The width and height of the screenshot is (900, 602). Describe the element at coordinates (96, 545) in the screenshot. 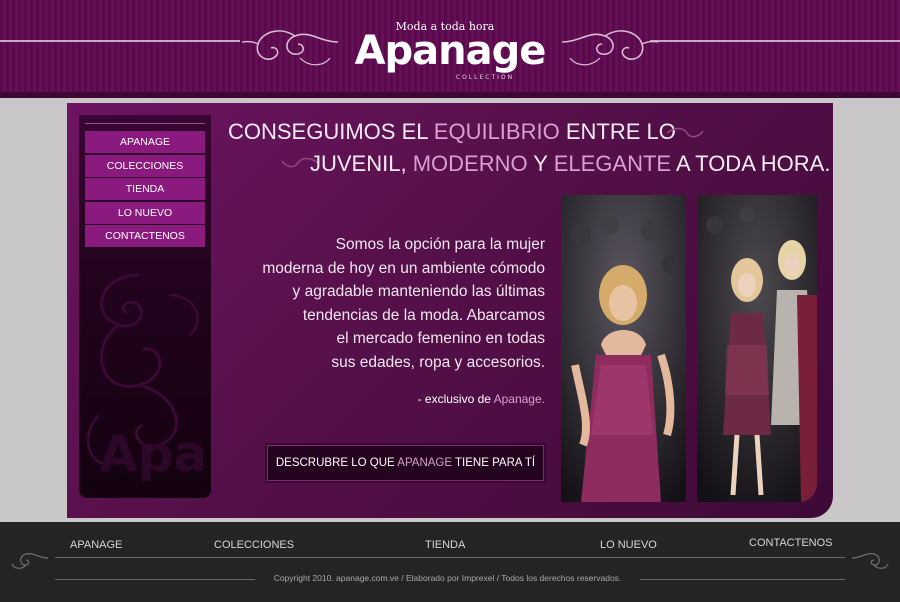

I see `footer-link-apanage: APANAGE` at that location.